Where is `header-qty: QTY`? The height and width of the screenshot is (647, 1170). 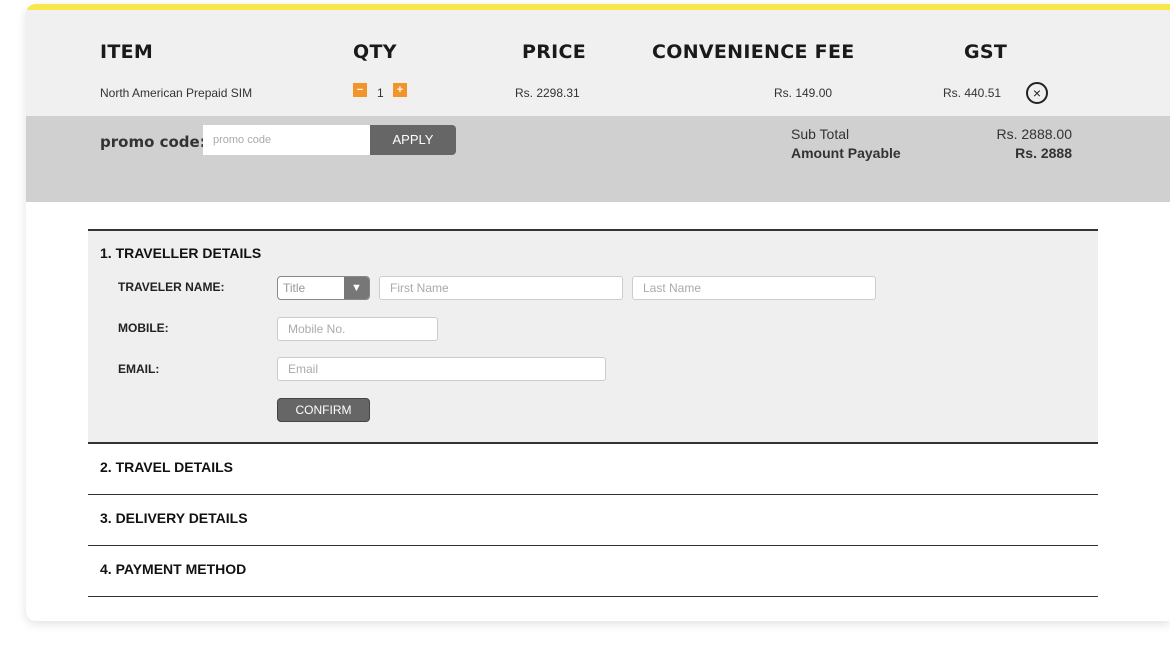
header-qty: QTY is located at coordinates (375, 52).